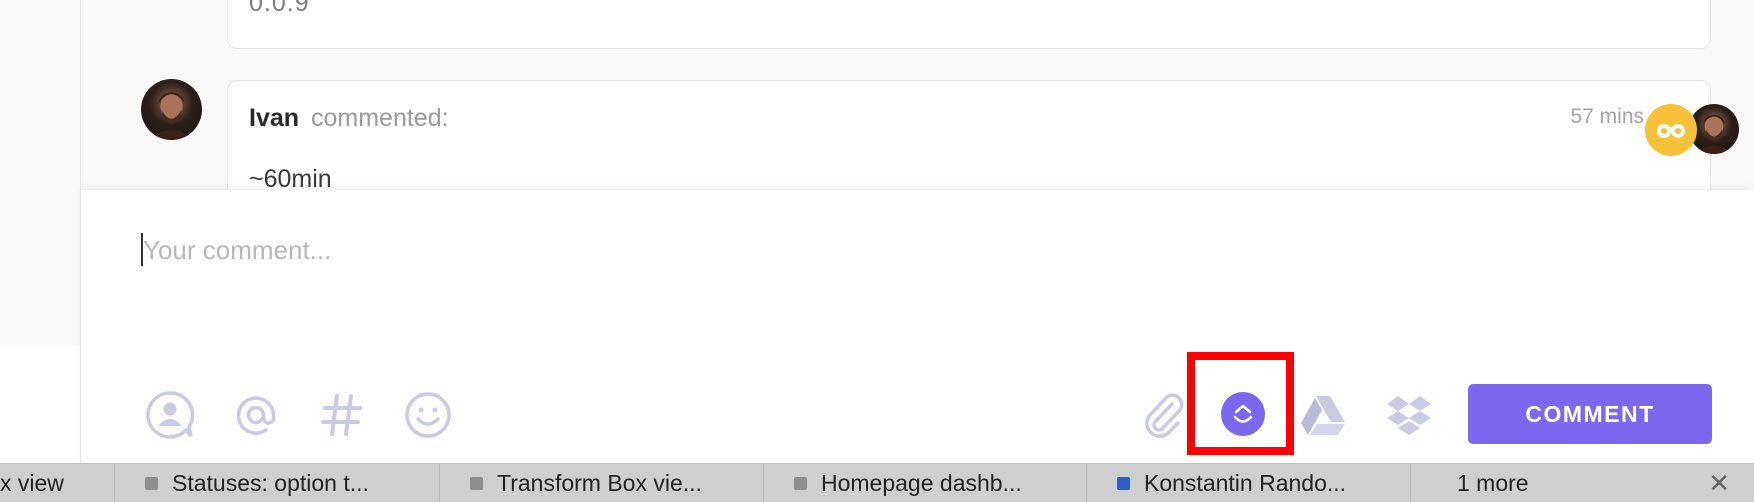 This screenshot has height=502, width=1754. I want to click on assign-person-icon, so click(170, 415).